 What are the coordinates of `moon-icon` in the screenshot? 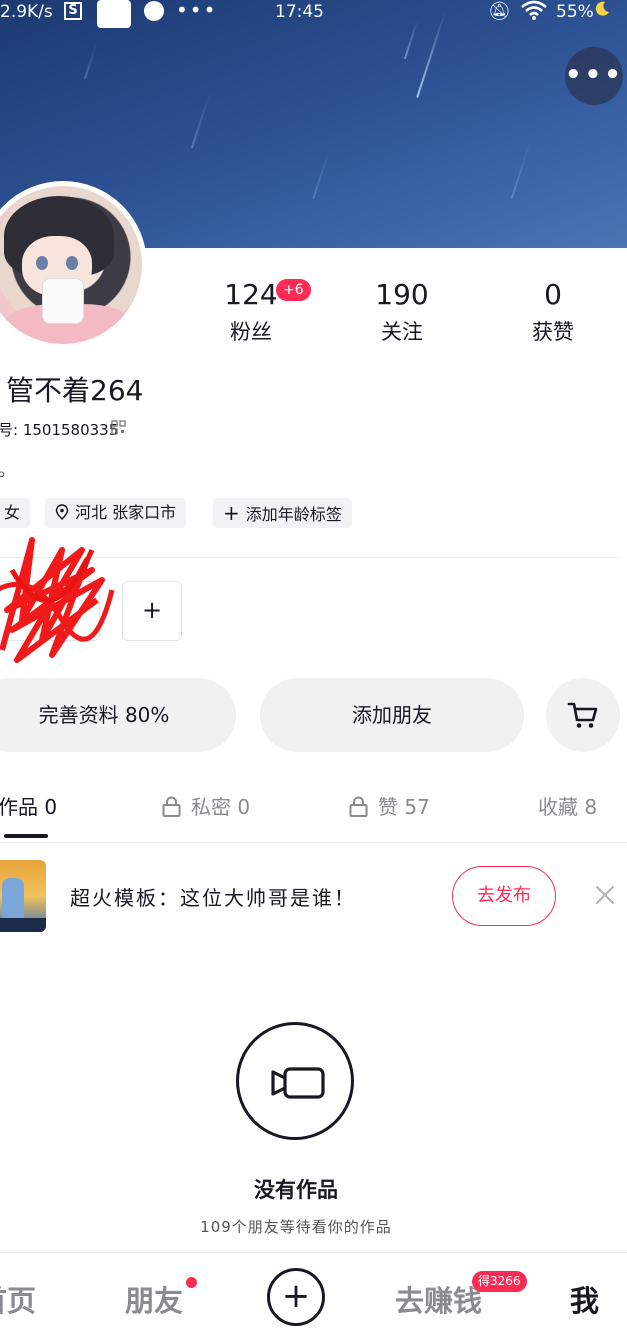 It's located at (602, 11).